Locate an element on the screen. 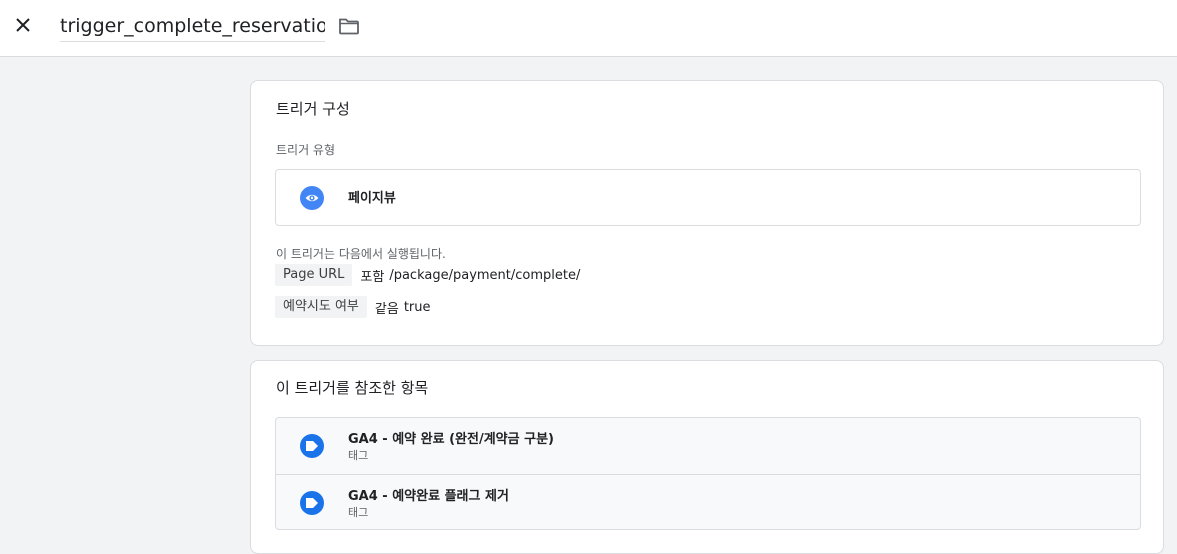 The height and width of the screenshot is (554, 1177). condition-row: Page URL 포함 /package/payment/complete/ is located at coordinates (427, 275).